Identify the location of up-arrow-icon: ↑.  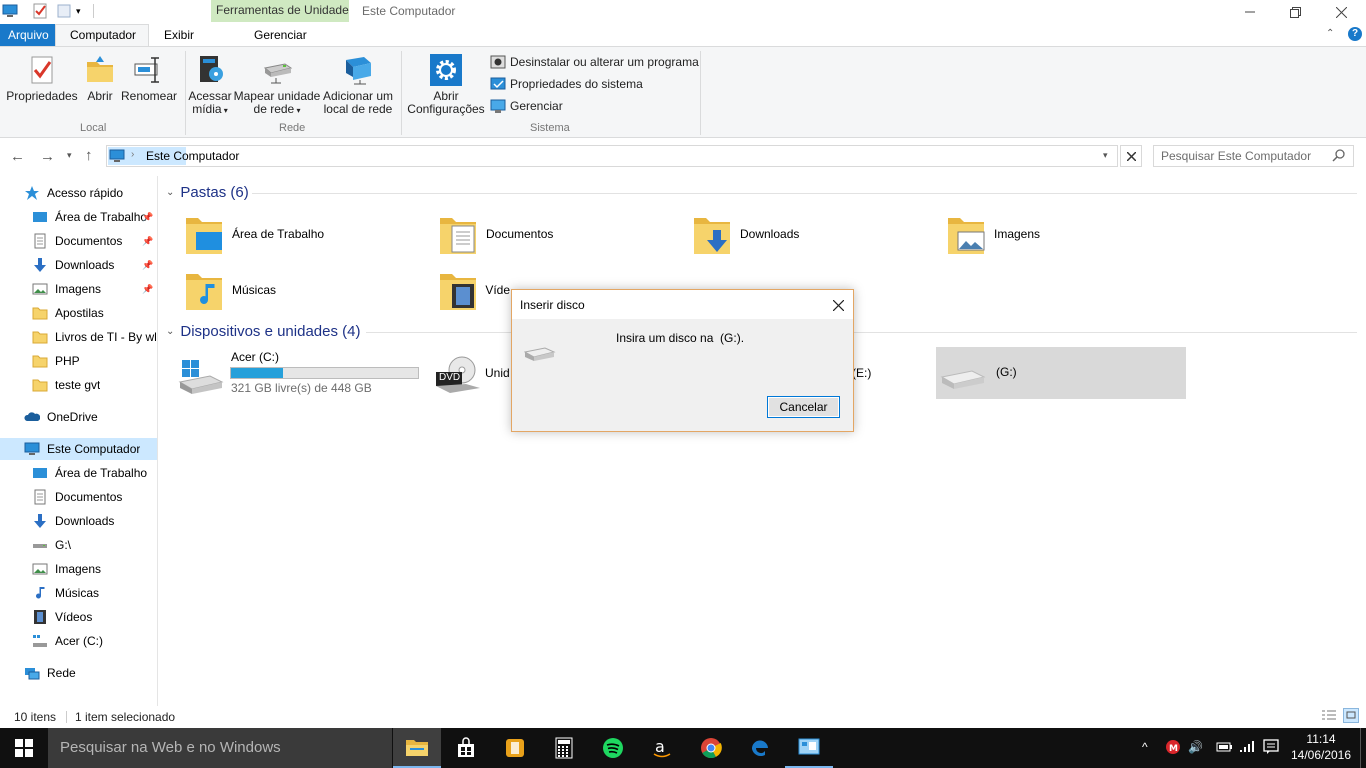
(89, 155).